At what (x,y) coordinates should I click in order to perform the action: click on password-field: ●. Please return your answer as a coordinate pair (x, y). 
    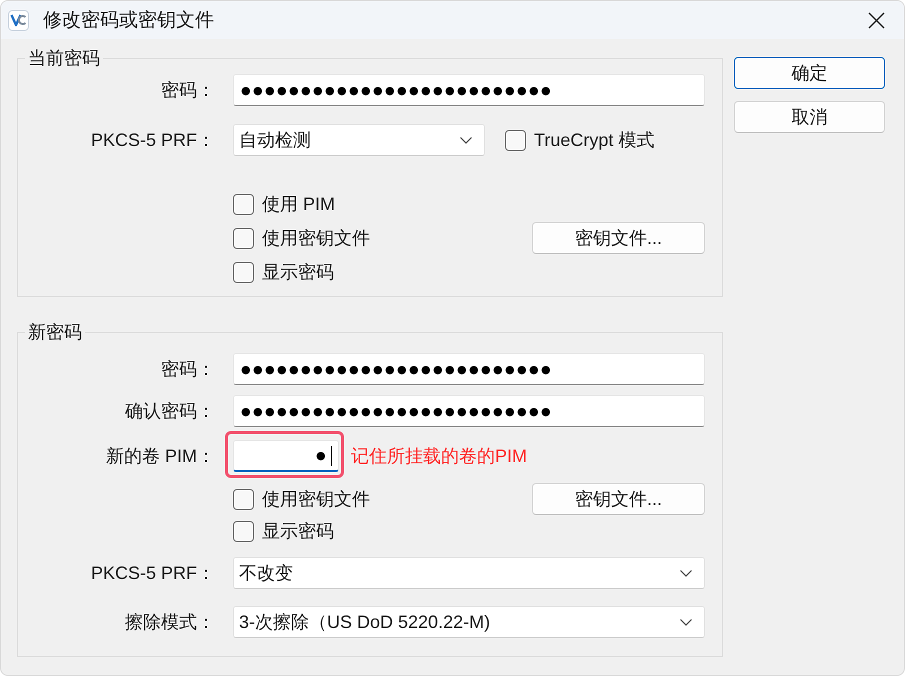
    Looking at the image, I should click on (286, 456).